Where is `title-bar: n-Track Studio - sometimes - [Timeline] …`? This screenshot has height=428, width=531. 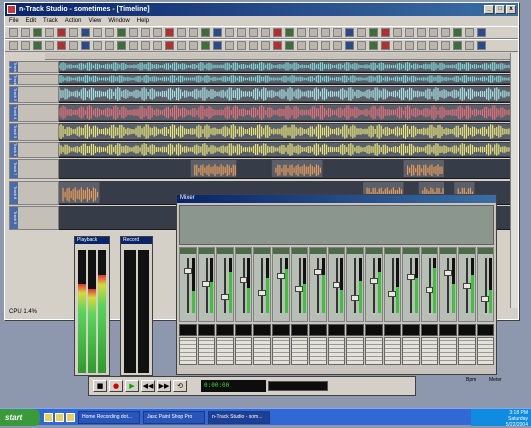
title-bar: n-Track Studio - sometimes - [Timeline] … is located at coordinates (261, 9).